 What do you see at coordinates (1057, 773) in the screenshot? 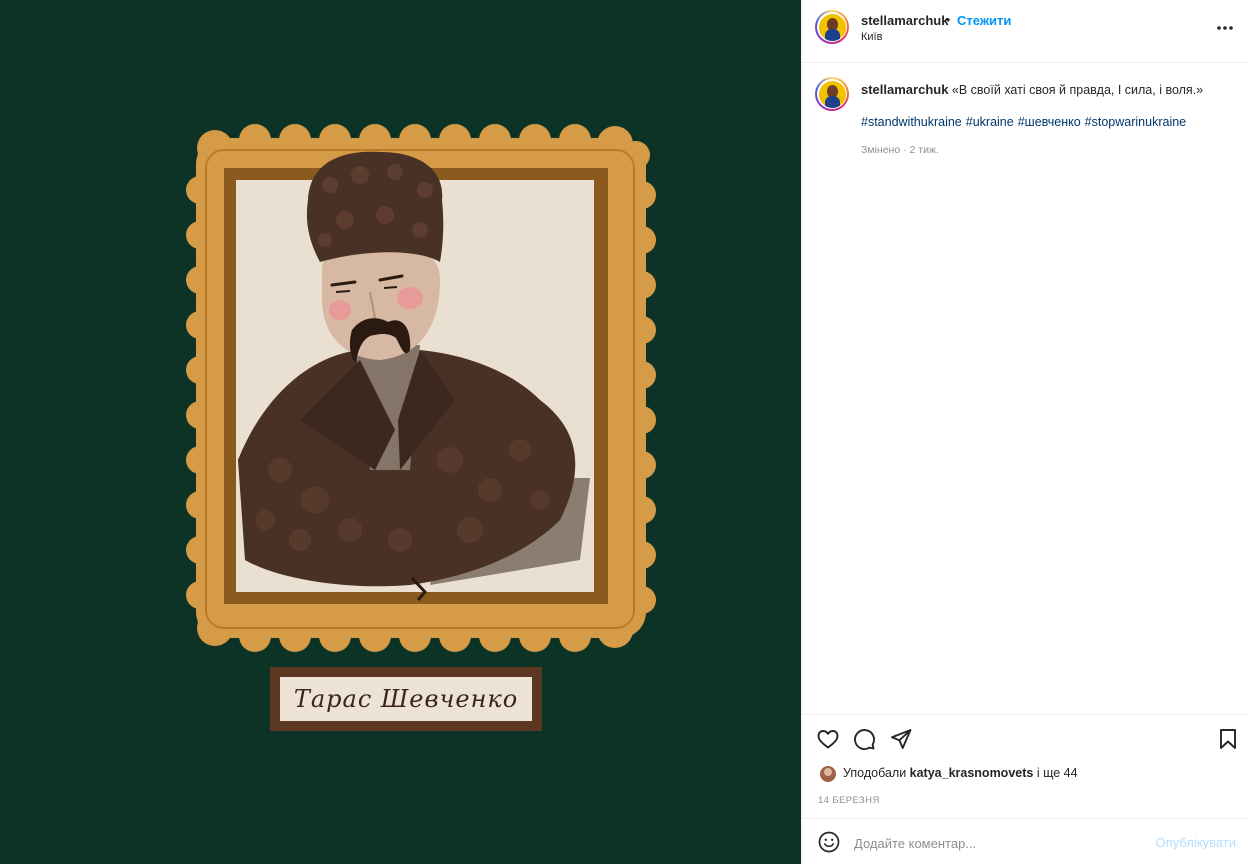
I see `likes-suffix: і ще 44` at bounding box center [1057, 773].